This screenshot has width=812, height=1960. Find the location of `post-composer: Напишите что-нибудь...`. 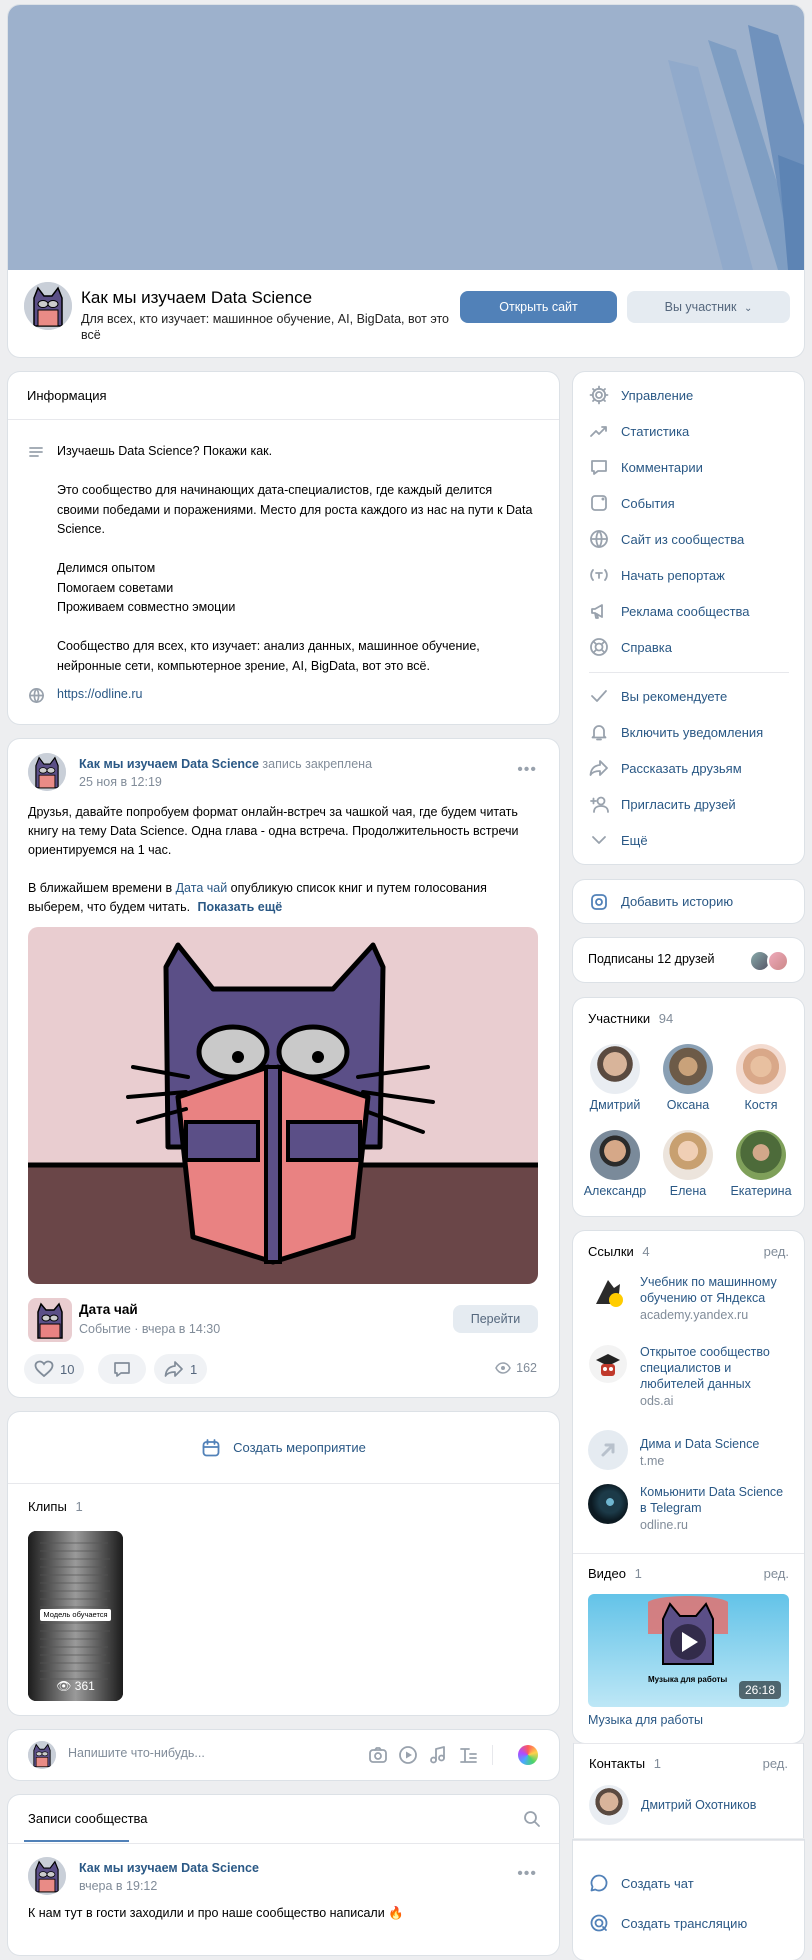

post-composer: Напишите что-нибудь... is located at coordinates (283, 1755).